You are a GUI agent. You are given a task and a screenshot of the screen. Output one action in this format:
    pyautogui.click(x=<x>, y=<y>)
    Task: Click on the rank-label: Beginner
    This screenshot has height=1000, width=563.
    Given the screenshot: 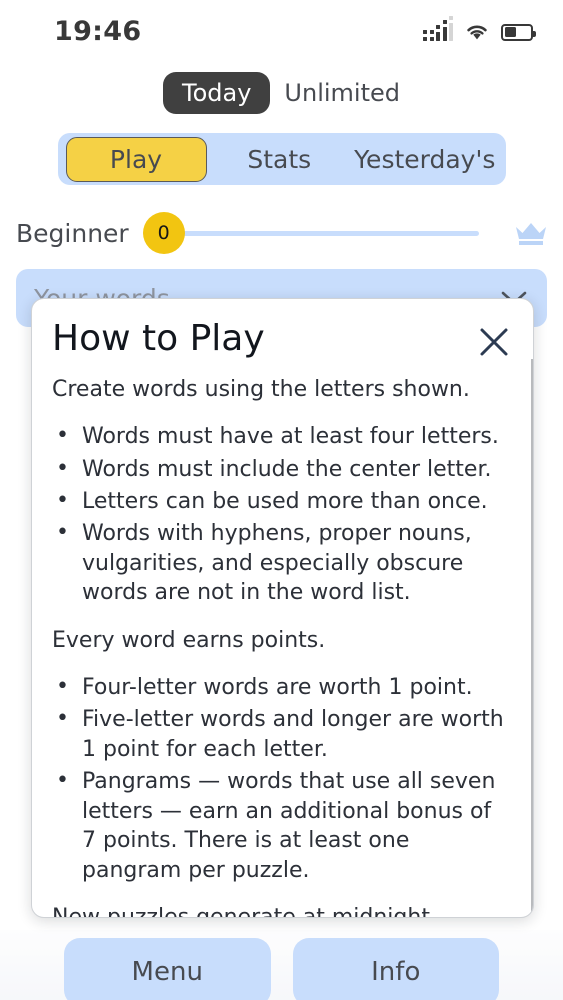 What is the action you would take?
    pyautogui.click(x=72, y=233)
    